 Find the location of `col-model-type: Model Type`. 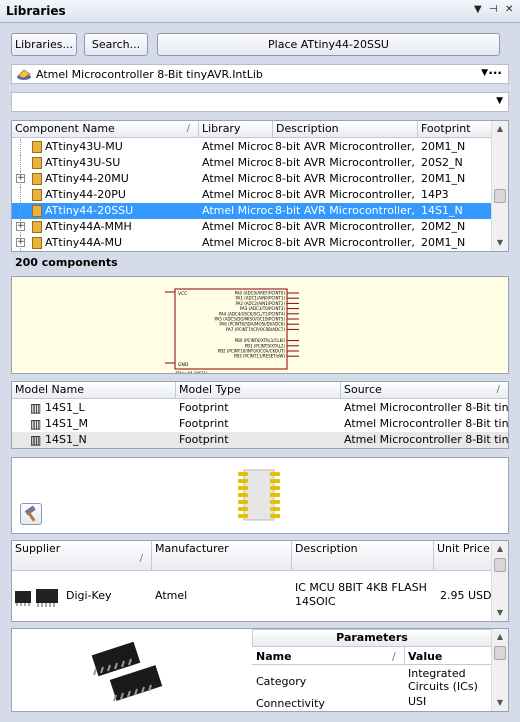

col-model-type: Model Type is located at coordinates (258, 390).